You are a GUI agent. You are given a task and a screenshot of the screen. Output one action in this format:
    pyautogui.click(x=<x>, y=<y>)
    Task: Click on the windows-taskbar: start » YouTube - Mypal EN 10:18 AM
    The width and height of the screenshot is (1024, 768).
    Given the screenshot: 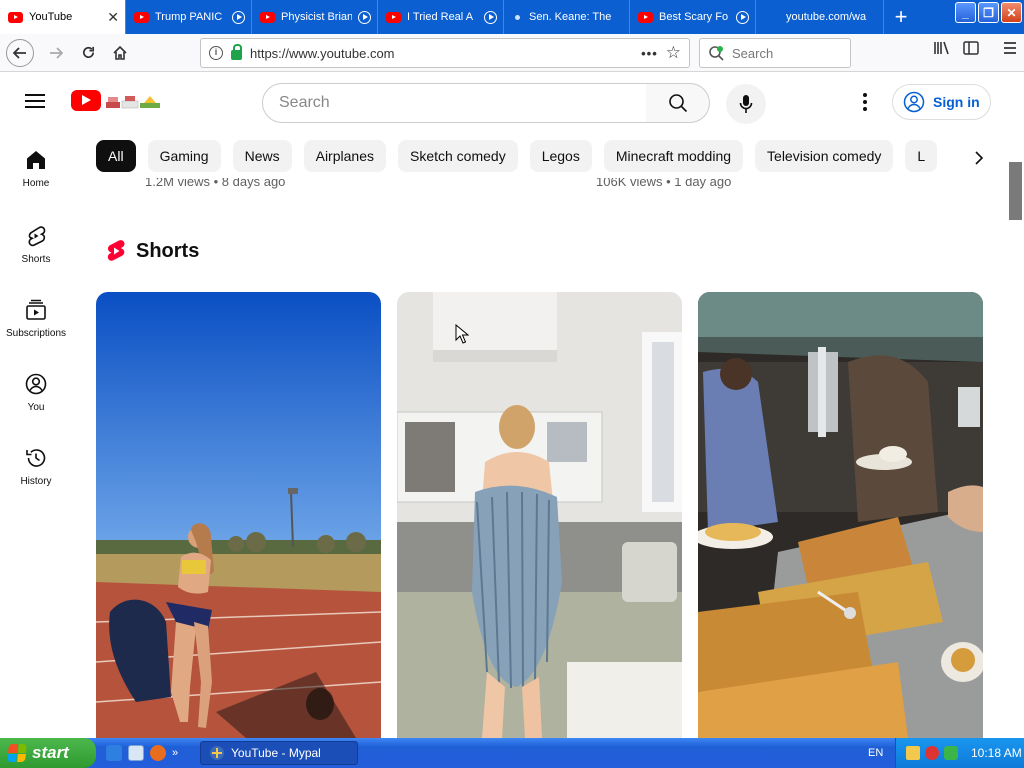 What is the action you would take?
    pyautogui.click(x=512, y=753)
    